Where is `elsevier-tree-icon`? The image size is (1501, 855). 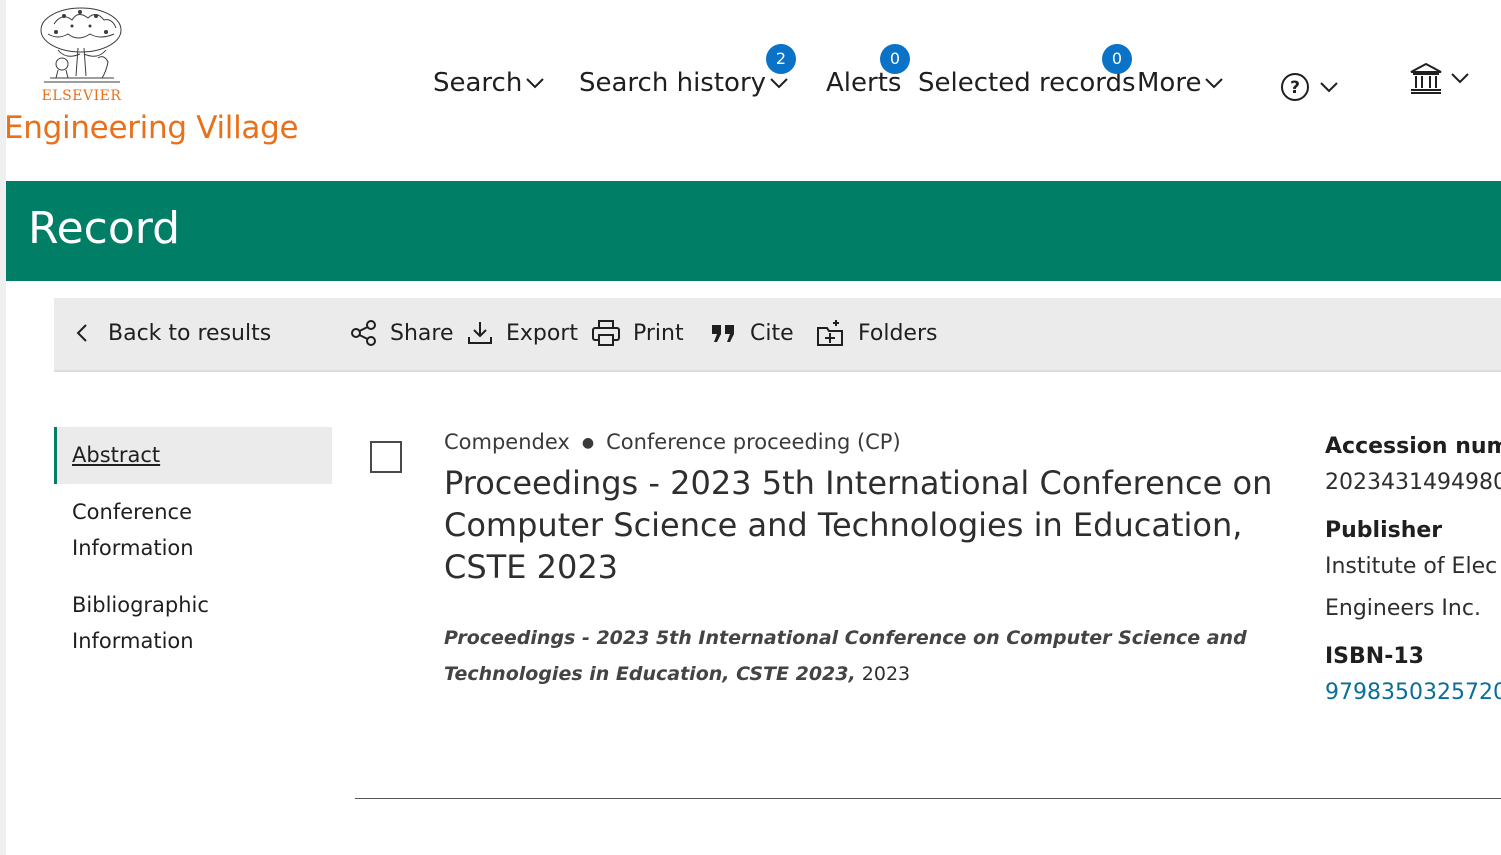
elsevier-tree-icon is located at coordinates (81, 45).